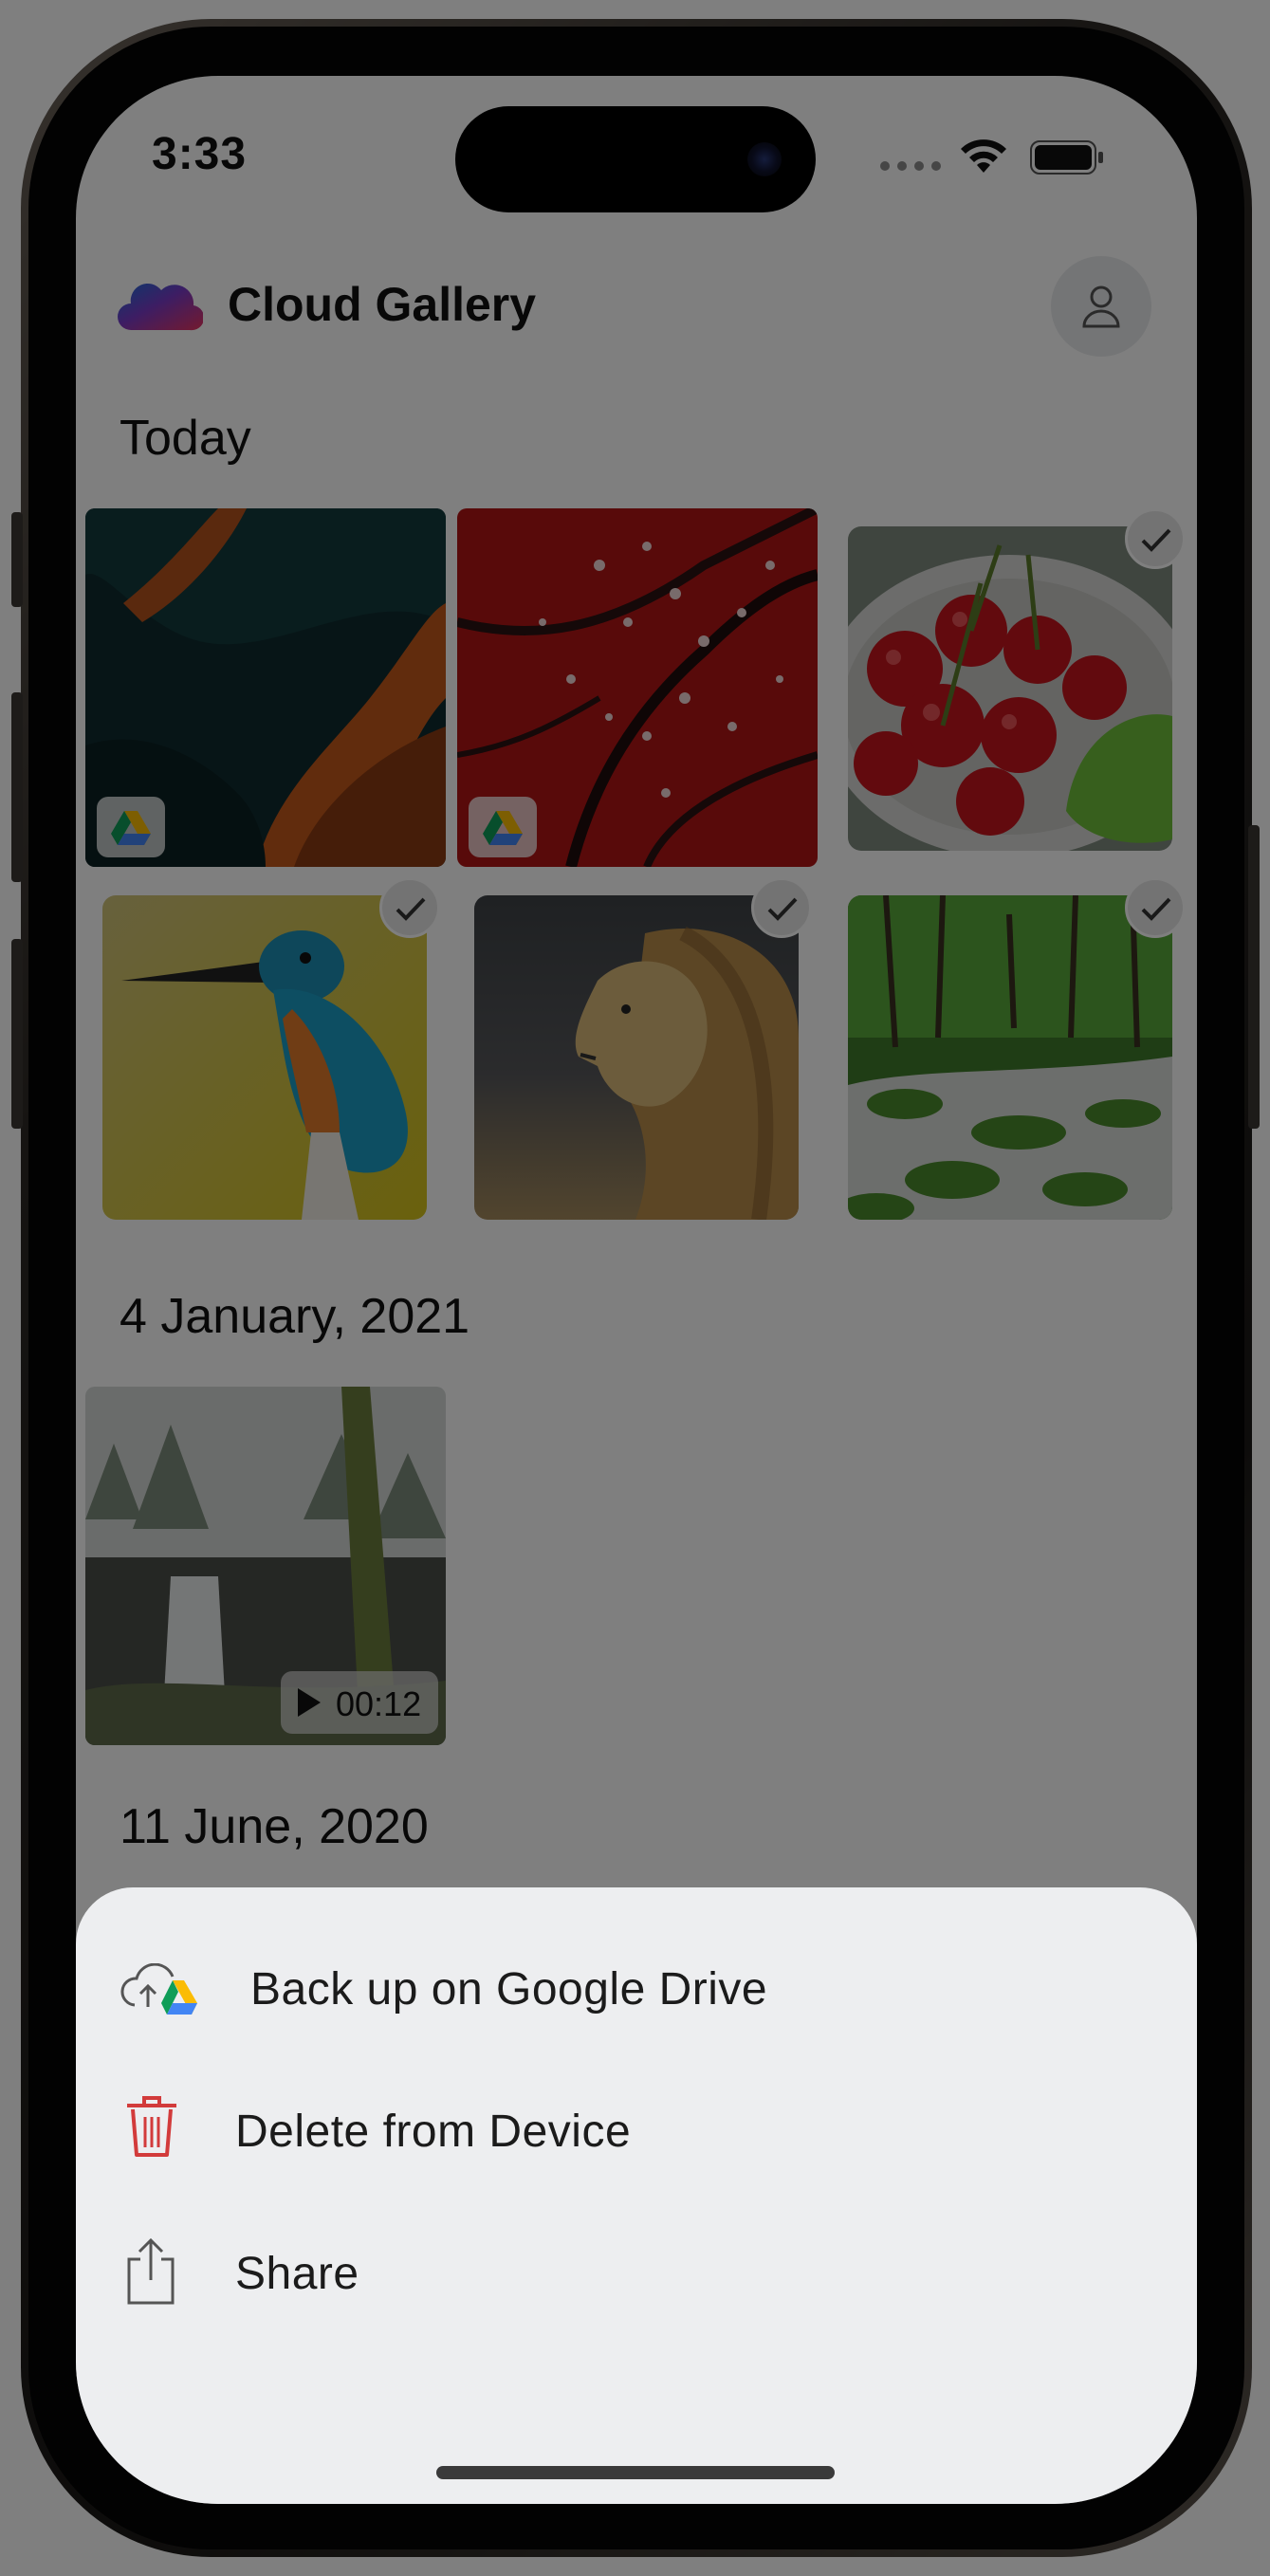  Describe the element at coordinates (297, 2274) in the screenshot. I see `share-label: Share` at that location.